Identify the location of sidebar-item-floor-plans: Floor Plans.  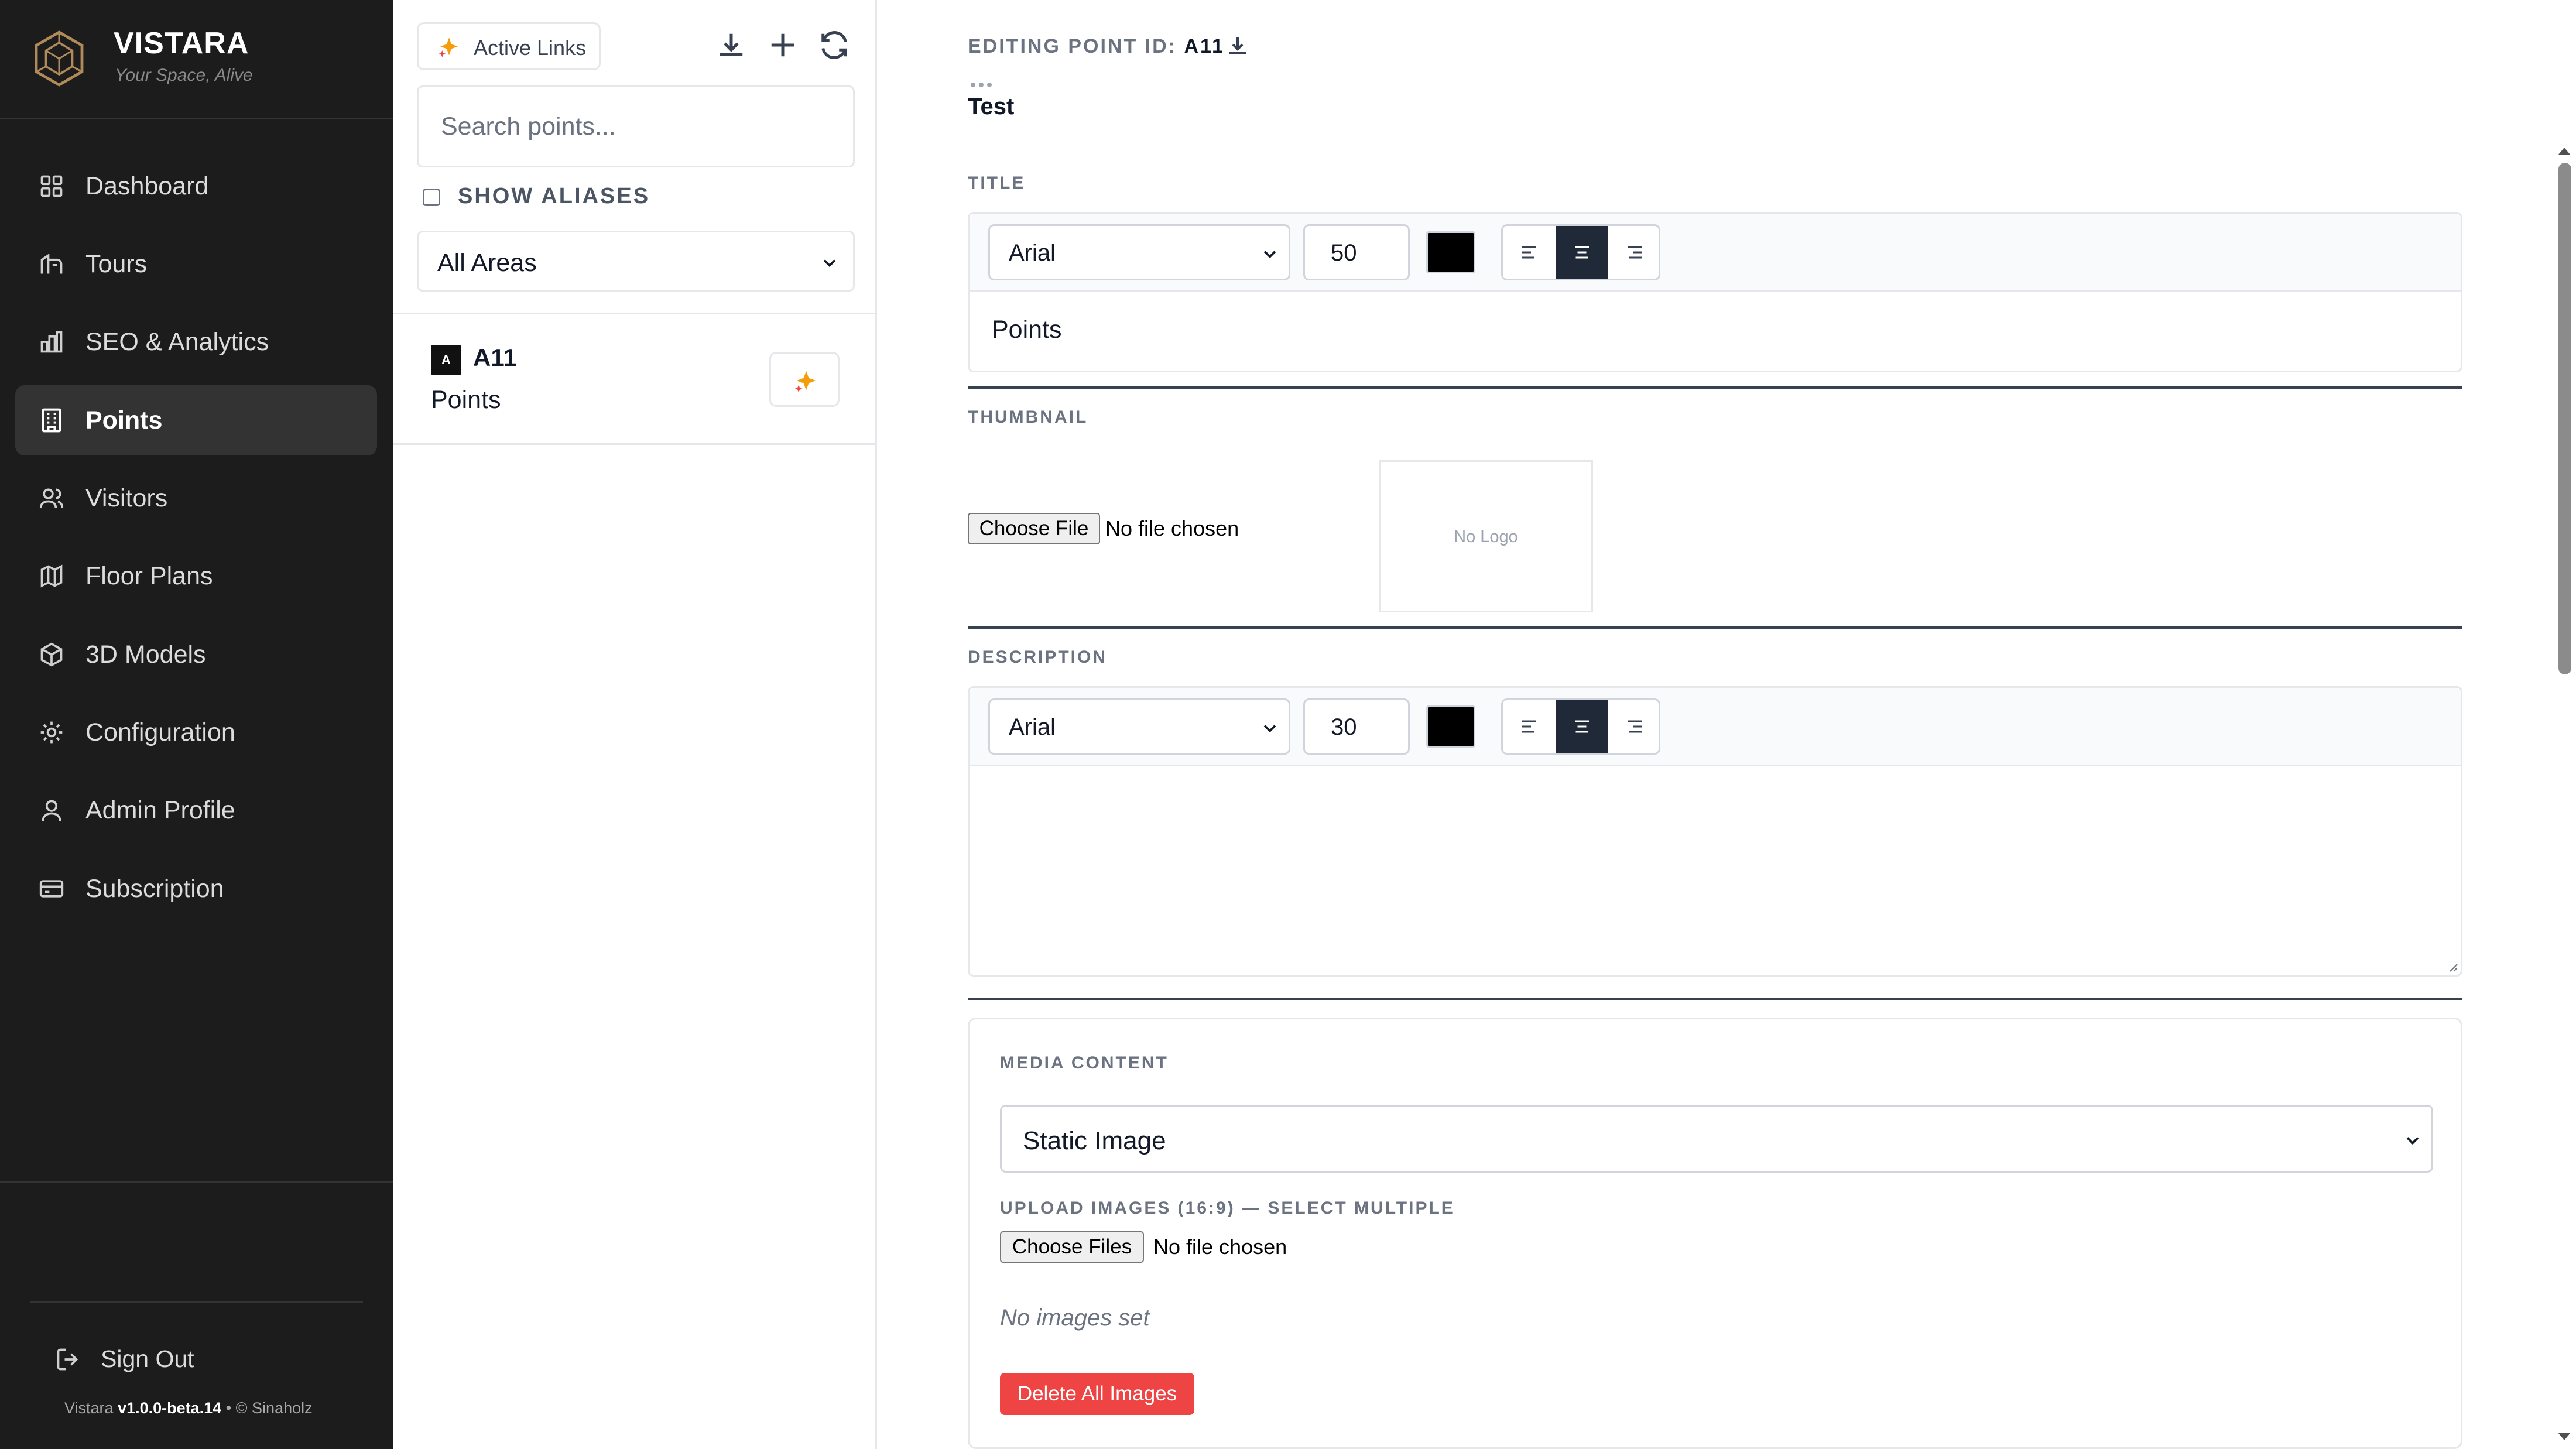
(196, 576).